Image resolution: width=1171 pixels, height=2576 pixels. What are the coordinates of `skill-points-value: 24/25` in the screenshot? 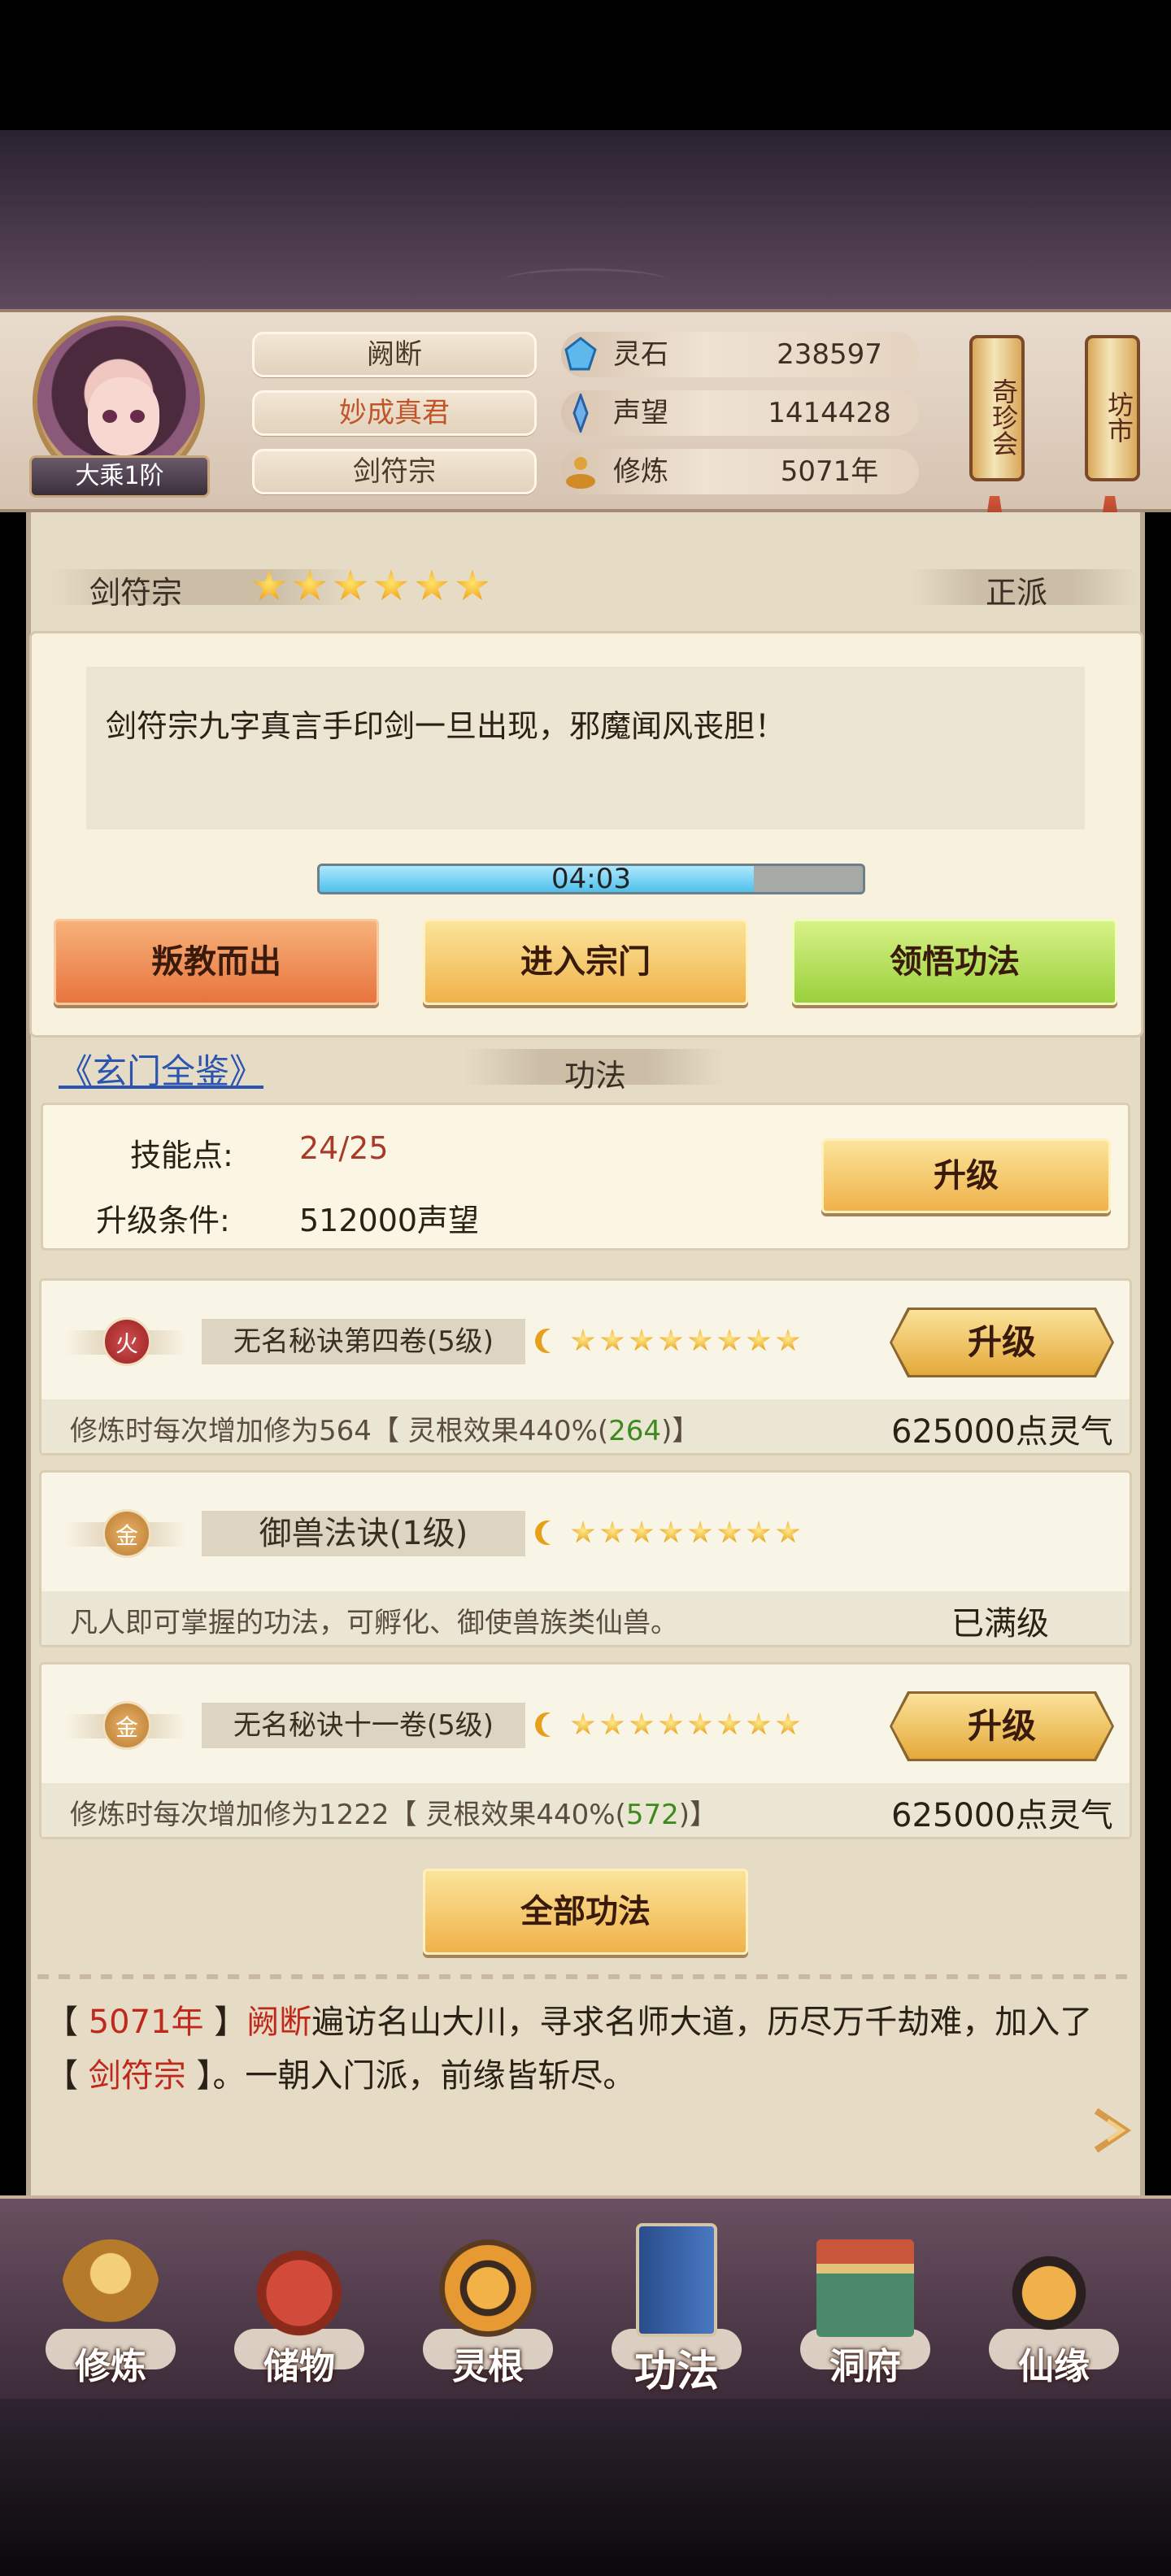 It's located at (344, 1148).